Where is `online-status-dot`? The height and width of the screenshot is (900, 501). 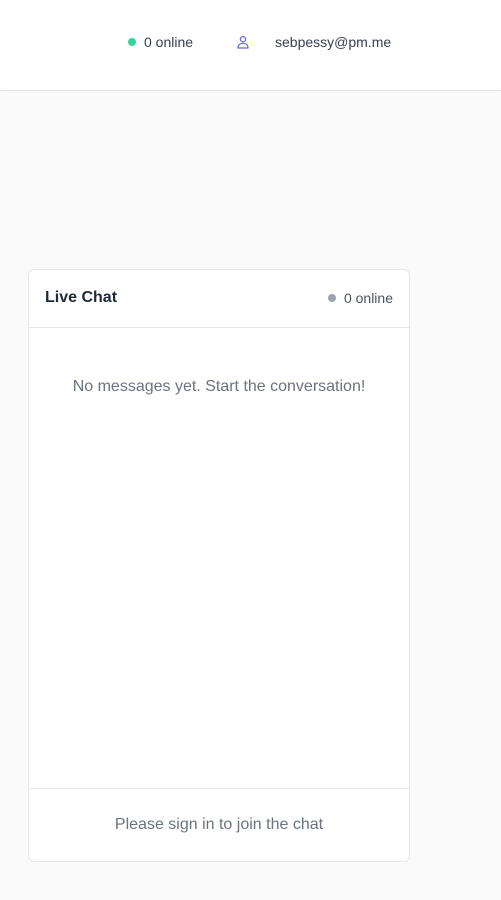
online-status-dot is located at coordinates (132, 42).